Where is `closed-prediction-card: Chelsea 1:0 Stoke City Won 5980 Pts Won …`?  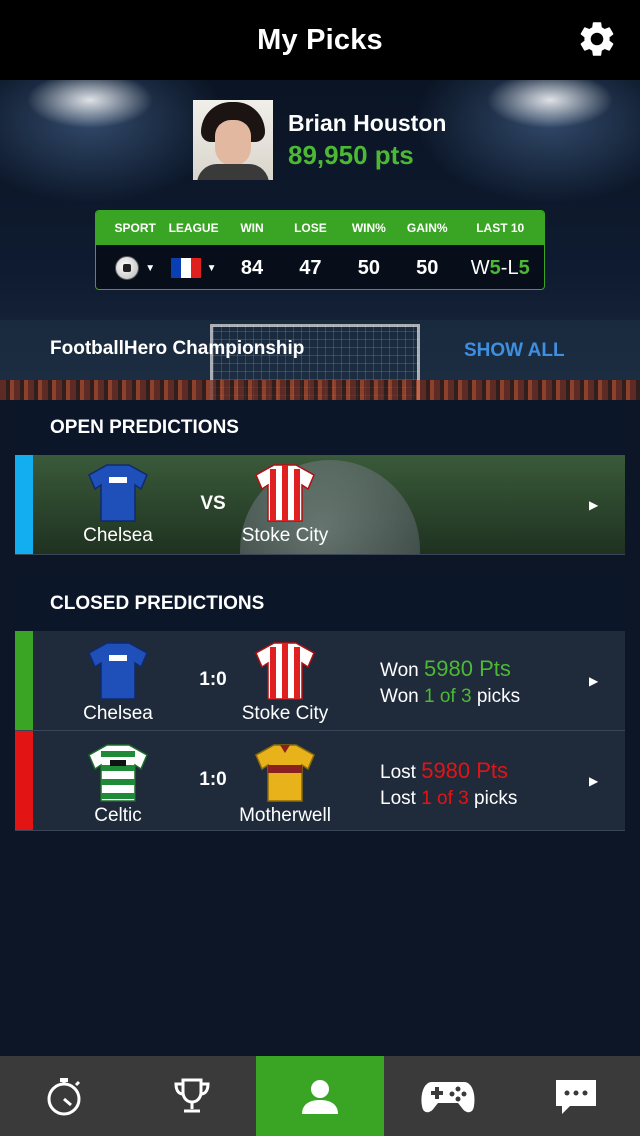 closed-prediction-card: Chelsea 1:0 Stoke City Won 5980 Pts Won … is located at coordinates (320, 681).